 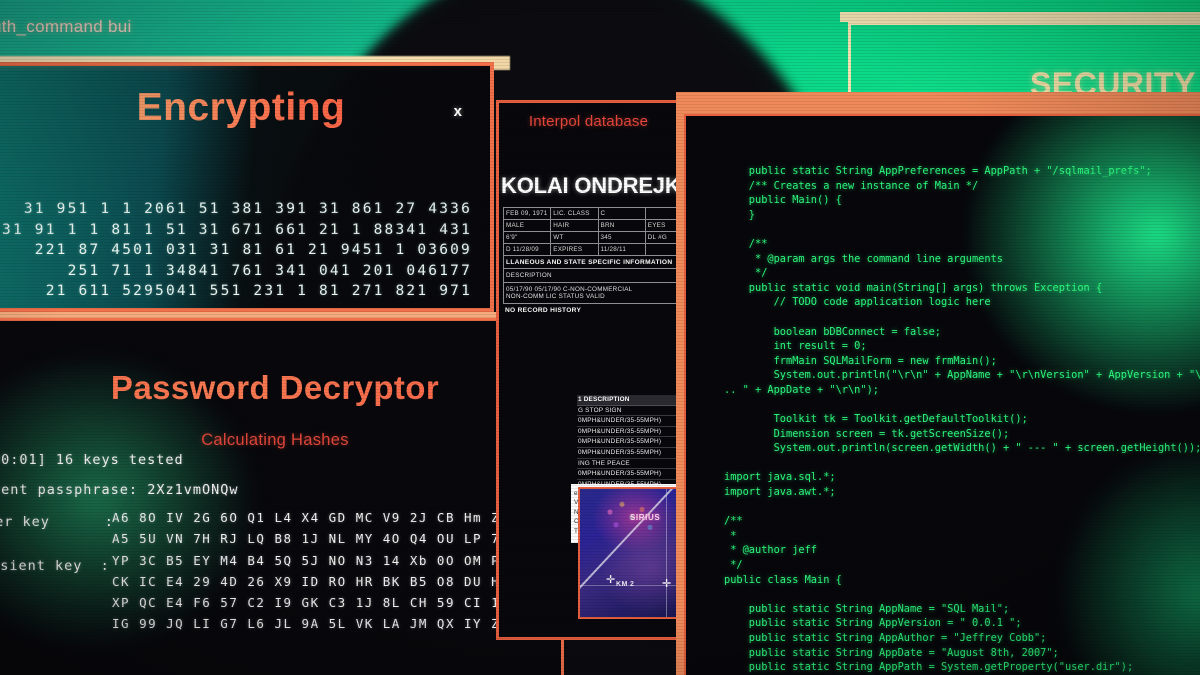 I want to click on id-card-cell: D 11/28/09, so click(x=527, y=249).